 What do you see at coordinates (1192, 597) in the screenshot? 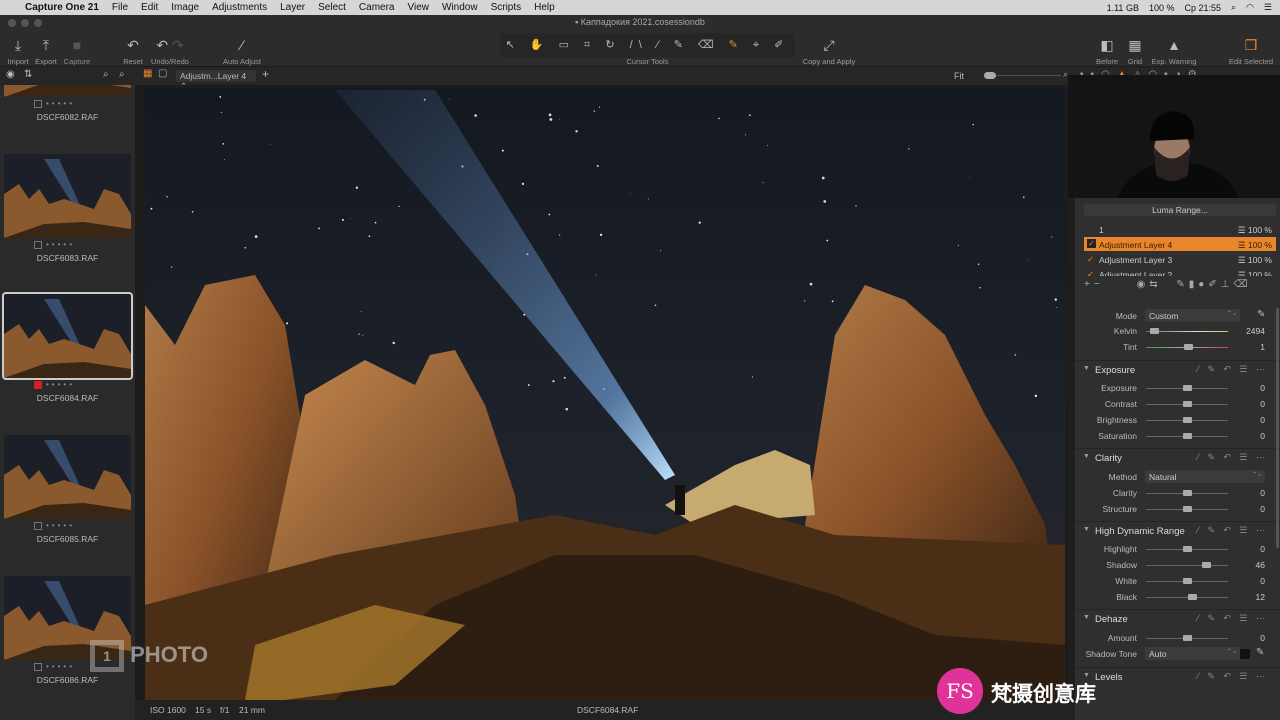
I see `black-handle` at bounding box center [1192, 597].